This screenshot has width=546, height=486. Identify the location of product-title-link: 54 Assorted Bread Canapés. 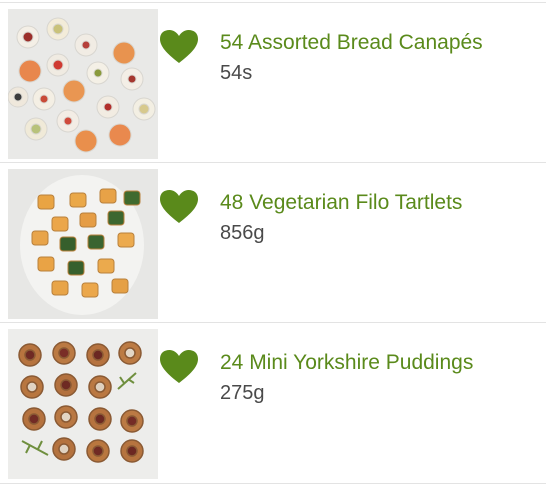
(351, 43).